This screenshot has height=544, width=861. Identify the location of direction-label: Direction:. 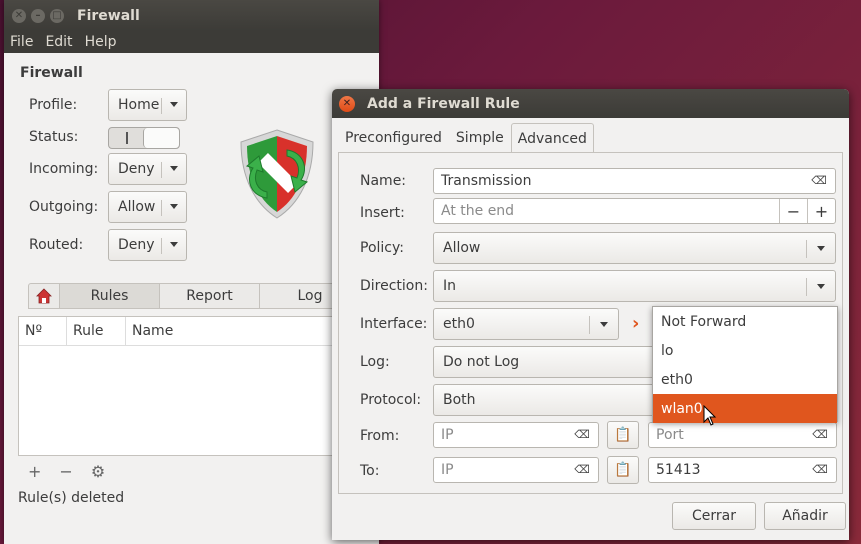
(394, 286).